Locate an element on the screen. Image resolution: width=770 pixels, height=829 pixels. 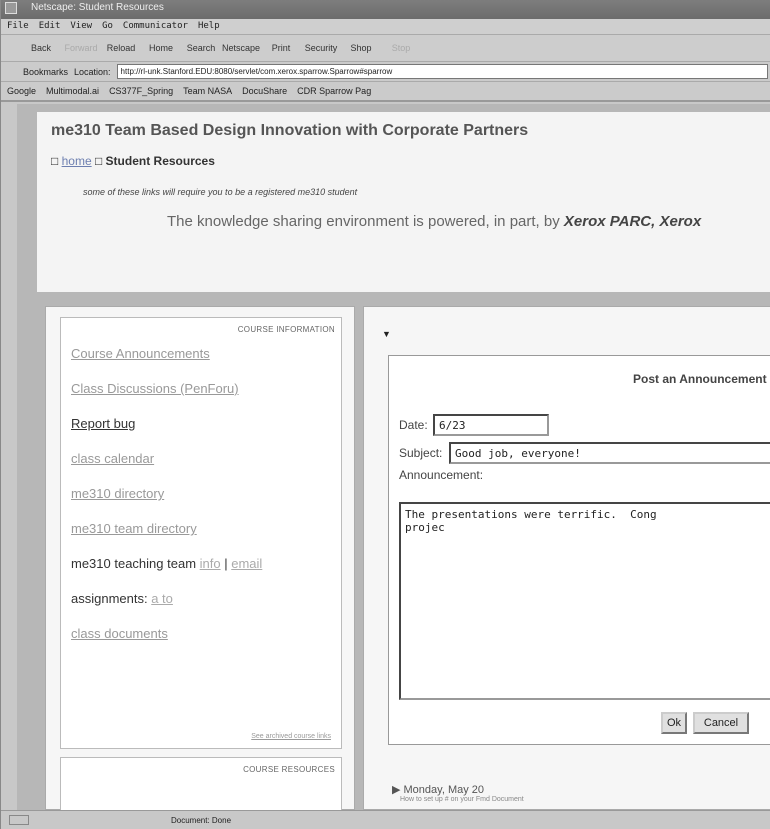
ok-button: Ok is located at coordinates (674, 723).